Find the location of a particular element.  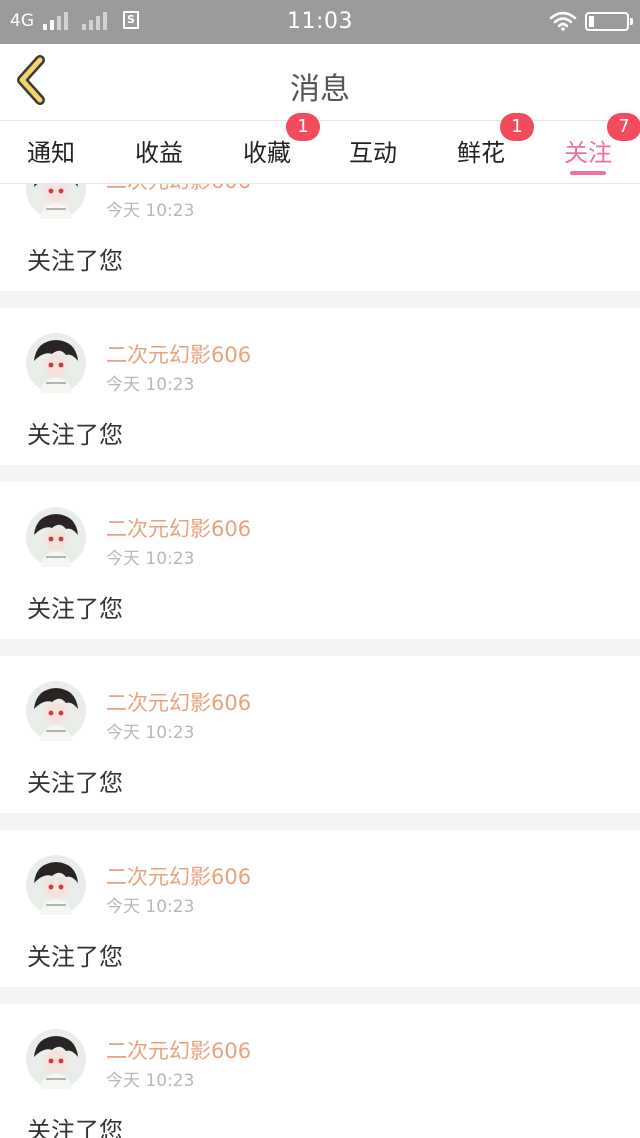

badge-favorites: 1 is located at coordinates (303, 127).